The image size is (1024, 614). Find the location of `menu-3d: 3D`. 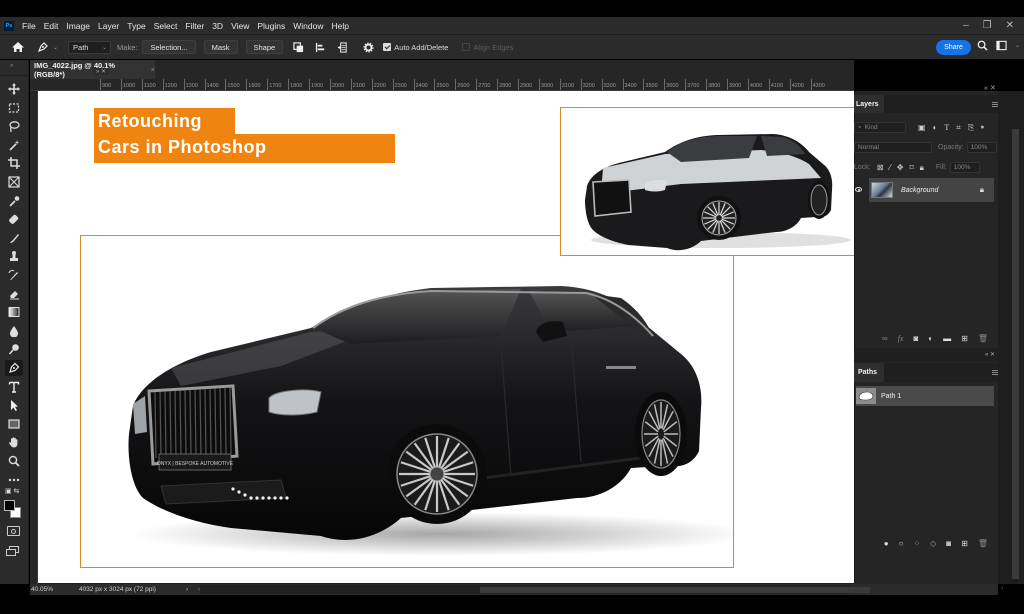

menu-3d: 3D is located at coordinates (217, 26).